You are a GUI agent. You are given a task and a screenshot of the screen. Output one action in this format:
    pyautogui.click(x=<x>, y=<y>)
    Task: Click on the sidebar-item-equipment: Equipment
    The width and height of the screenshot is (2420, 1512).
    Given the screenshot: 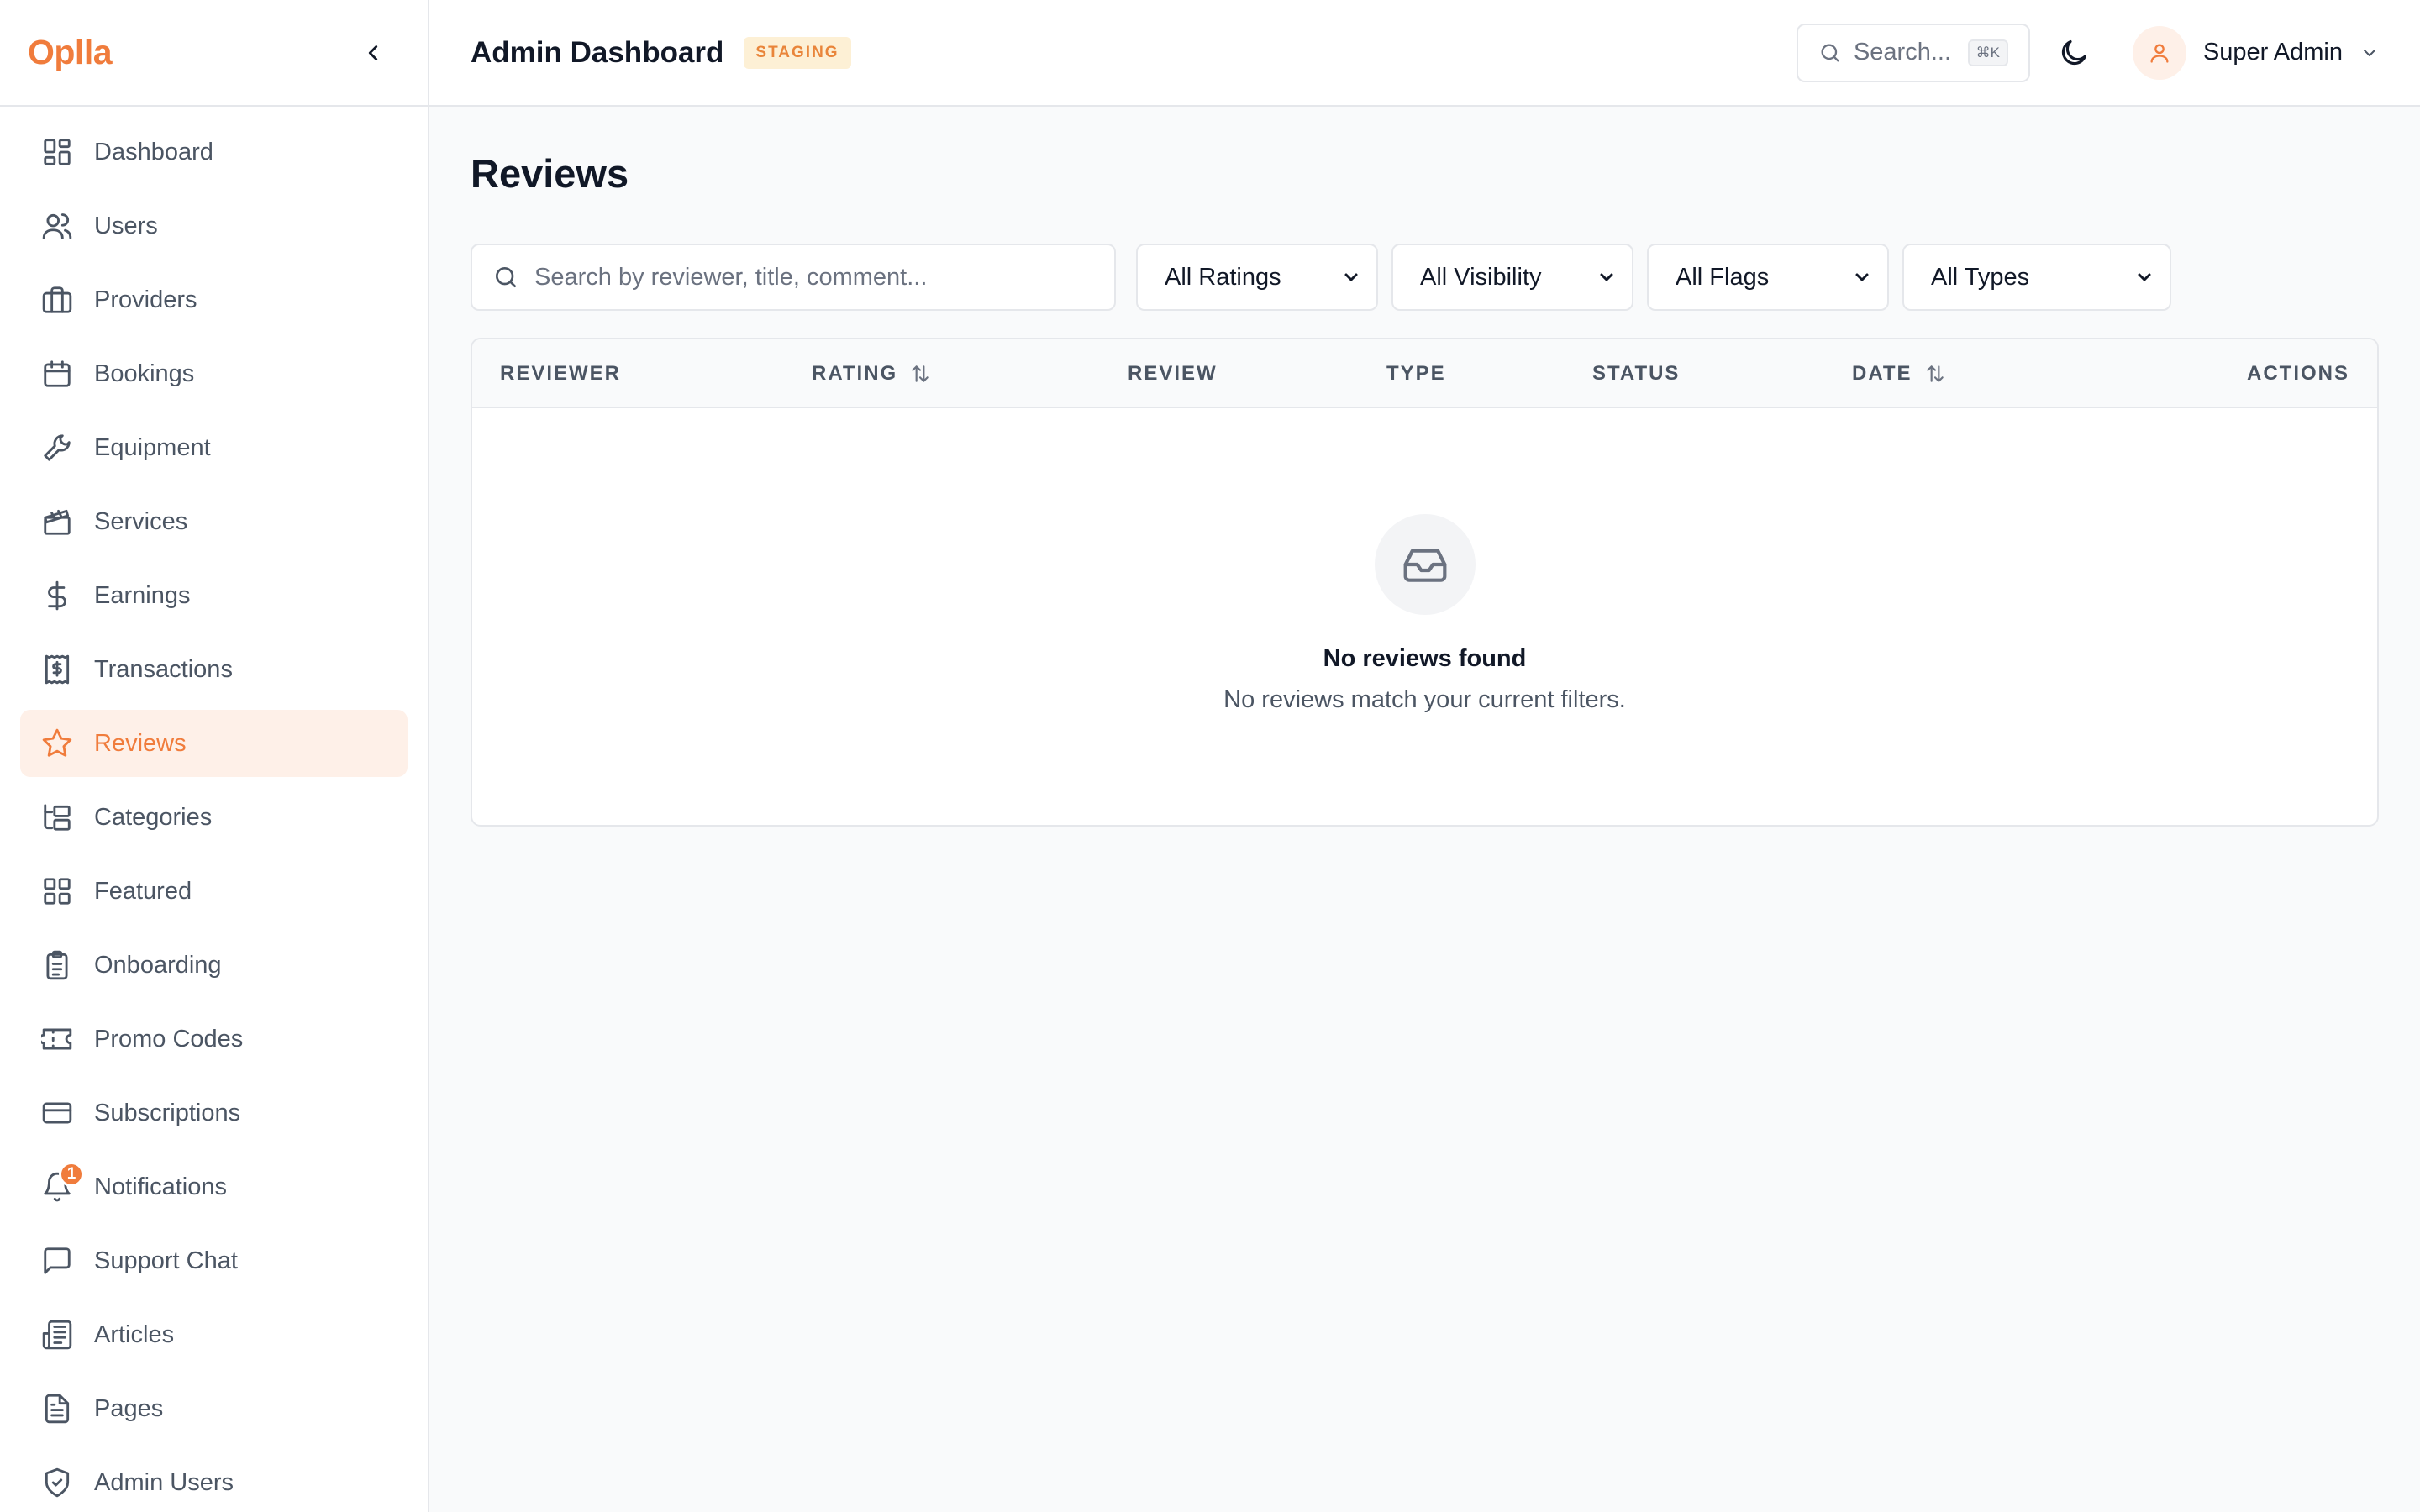 What is the action you would take?
    pyautogui.click(x=214, y=447)
    